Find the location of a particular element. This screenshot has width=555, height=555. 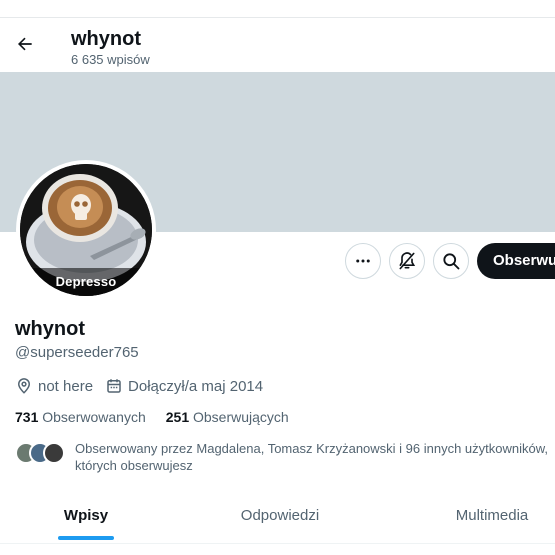

search-icon is located at coordinates (451, 261).